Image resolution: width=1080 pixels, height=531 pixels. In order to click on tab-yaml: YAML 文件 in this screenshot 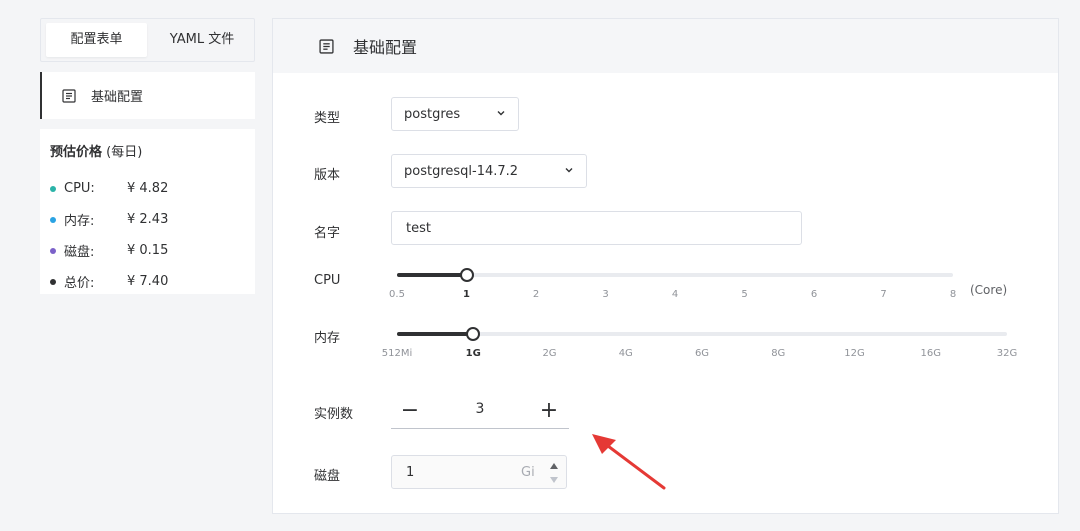, I will do `click(202, 40)`.